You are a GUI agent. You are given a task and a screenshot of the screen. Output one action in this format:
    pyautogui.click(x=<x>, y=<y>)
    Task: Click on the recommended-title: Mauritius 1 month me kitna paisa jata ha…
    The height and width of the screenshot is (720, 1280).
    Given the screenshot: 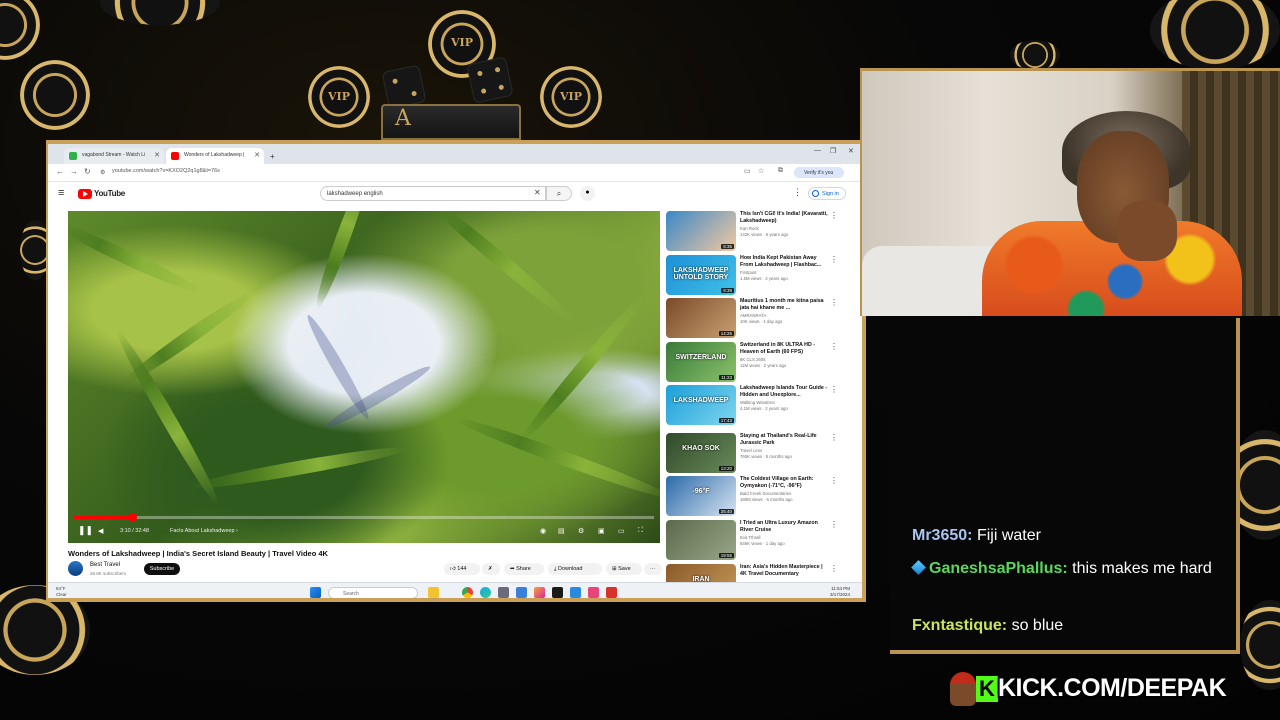 What is the action you would take?
    pyautogui.click(x=784, y=305)
    